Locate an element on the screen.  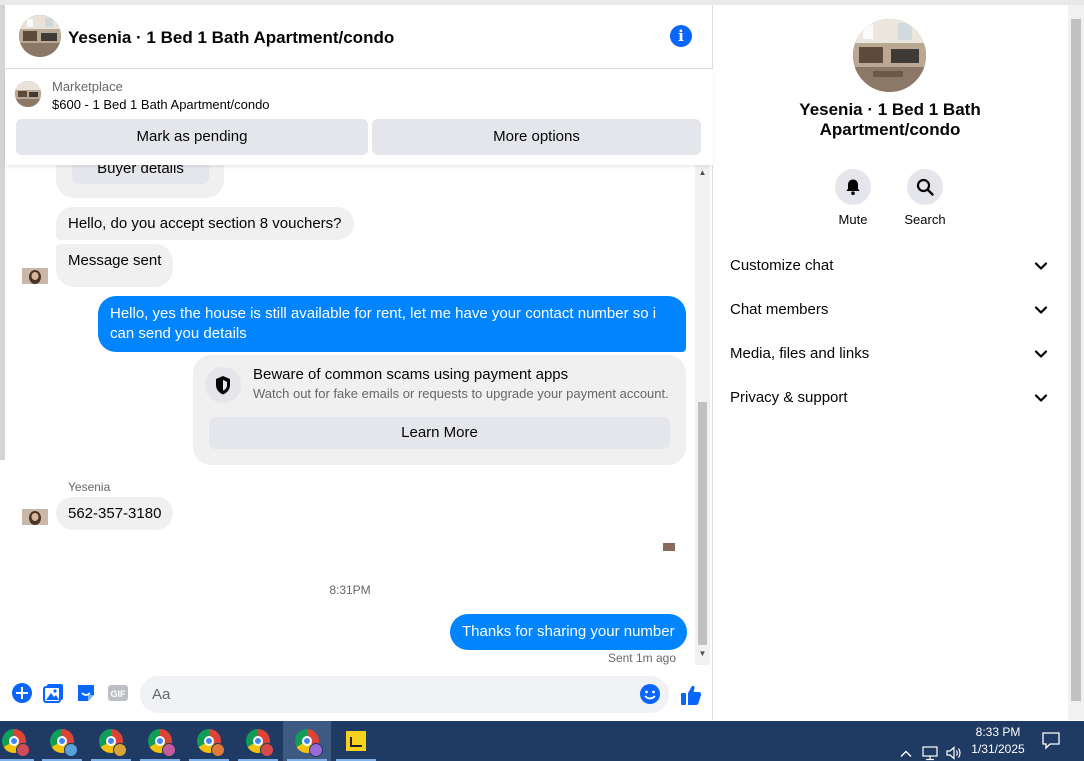
taskbar-clock: 8:33 PM 1/31/2025 is located at coordinates (998, 741).